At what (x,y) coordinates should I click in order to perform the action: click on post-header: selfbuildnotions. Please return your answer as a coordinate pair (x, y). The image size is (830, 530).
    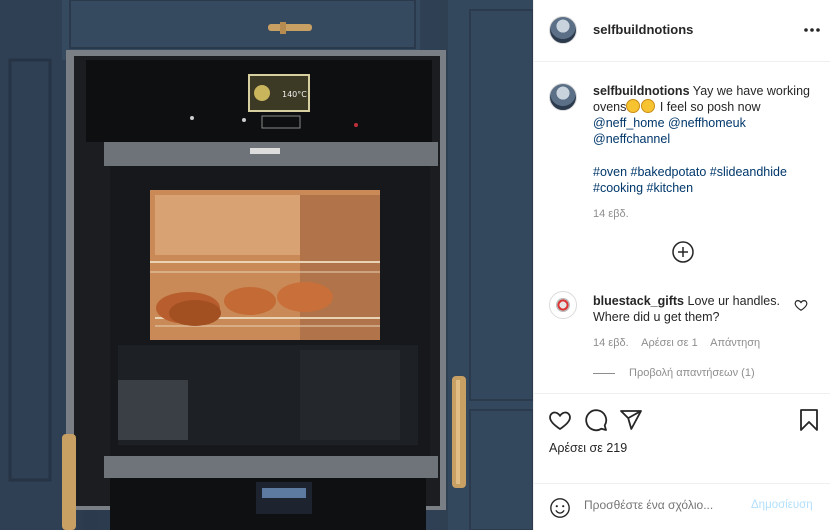
    Looking at the image, I should click on (682, 31).